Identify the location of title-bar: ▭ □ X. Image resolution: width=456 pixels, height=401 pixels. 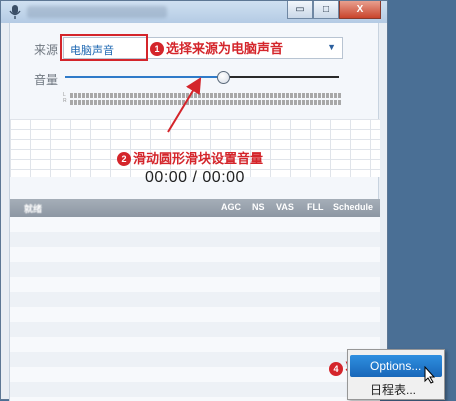
(194, 12).